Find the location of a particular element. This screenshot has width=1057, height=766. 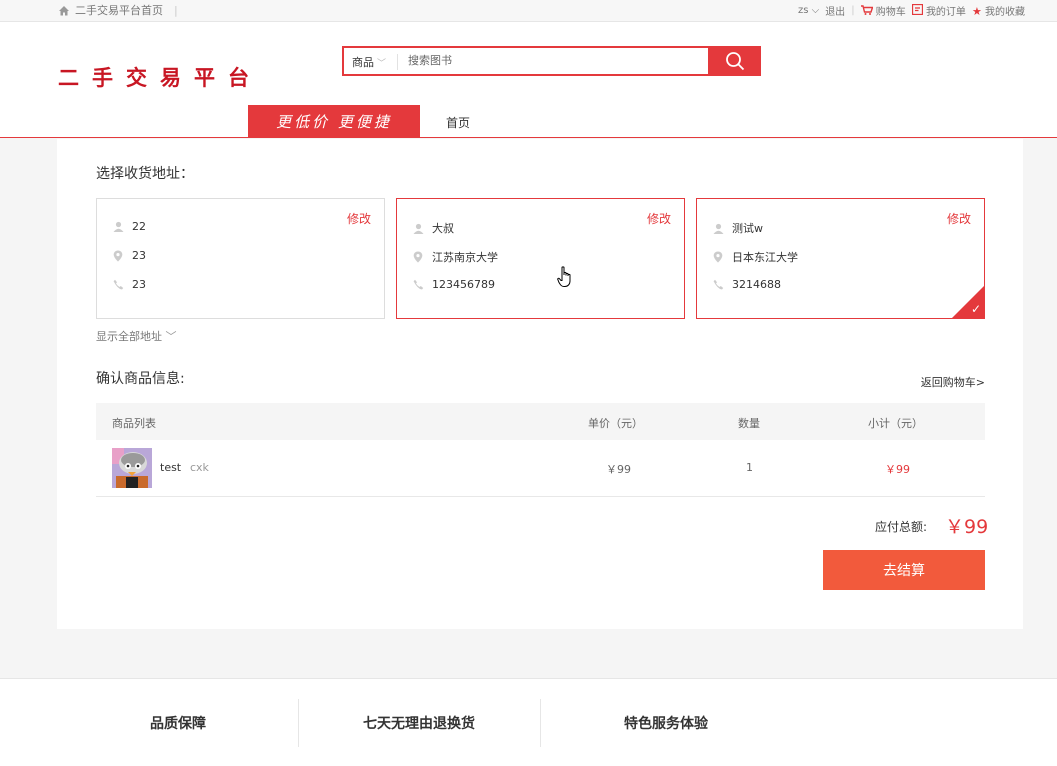

star-icon: ★ is located at coordinates (976, 11).